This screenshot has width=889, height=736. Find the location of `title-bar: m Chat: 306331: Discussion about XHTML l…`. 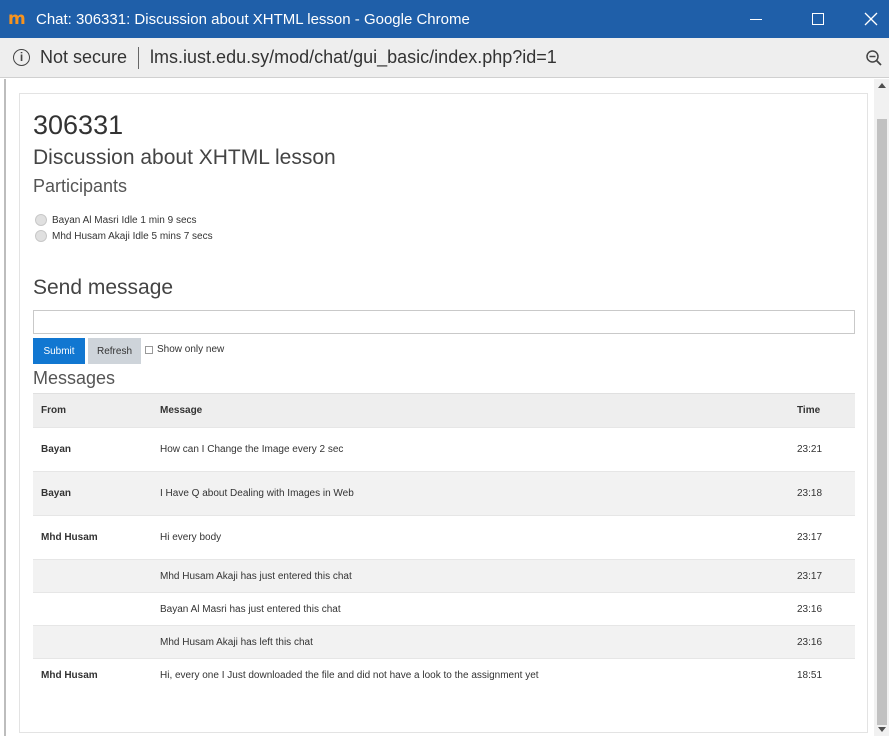

title-bar: m Chat: 306331: Discussion about XHTML l… is located at coordinates (444, 19).